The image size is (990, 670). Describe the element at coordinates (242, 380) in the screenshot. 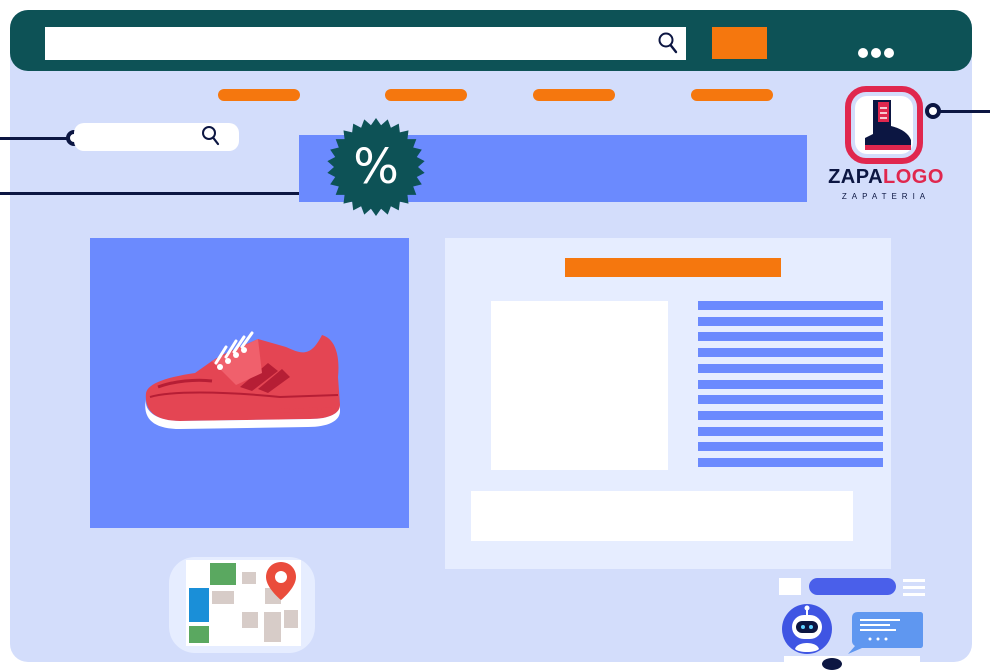

I see `sneaker-image` at that location.